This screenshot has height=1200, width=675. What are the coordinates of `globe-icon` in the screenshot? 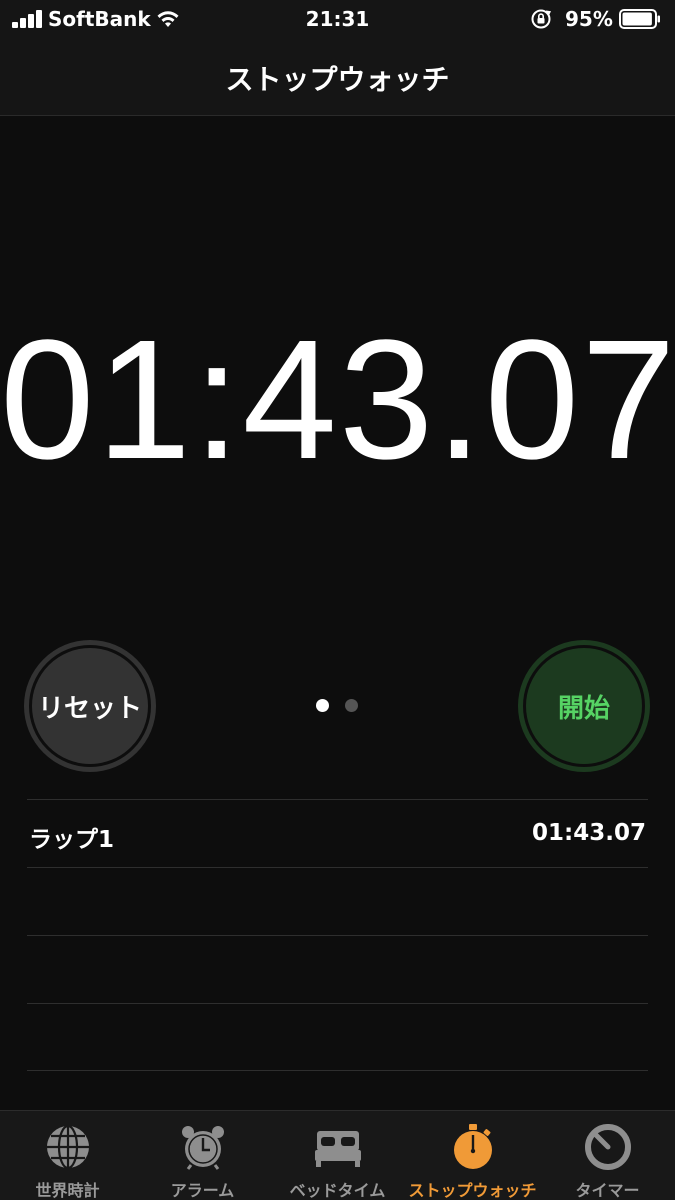 It's located at (68, 1147).